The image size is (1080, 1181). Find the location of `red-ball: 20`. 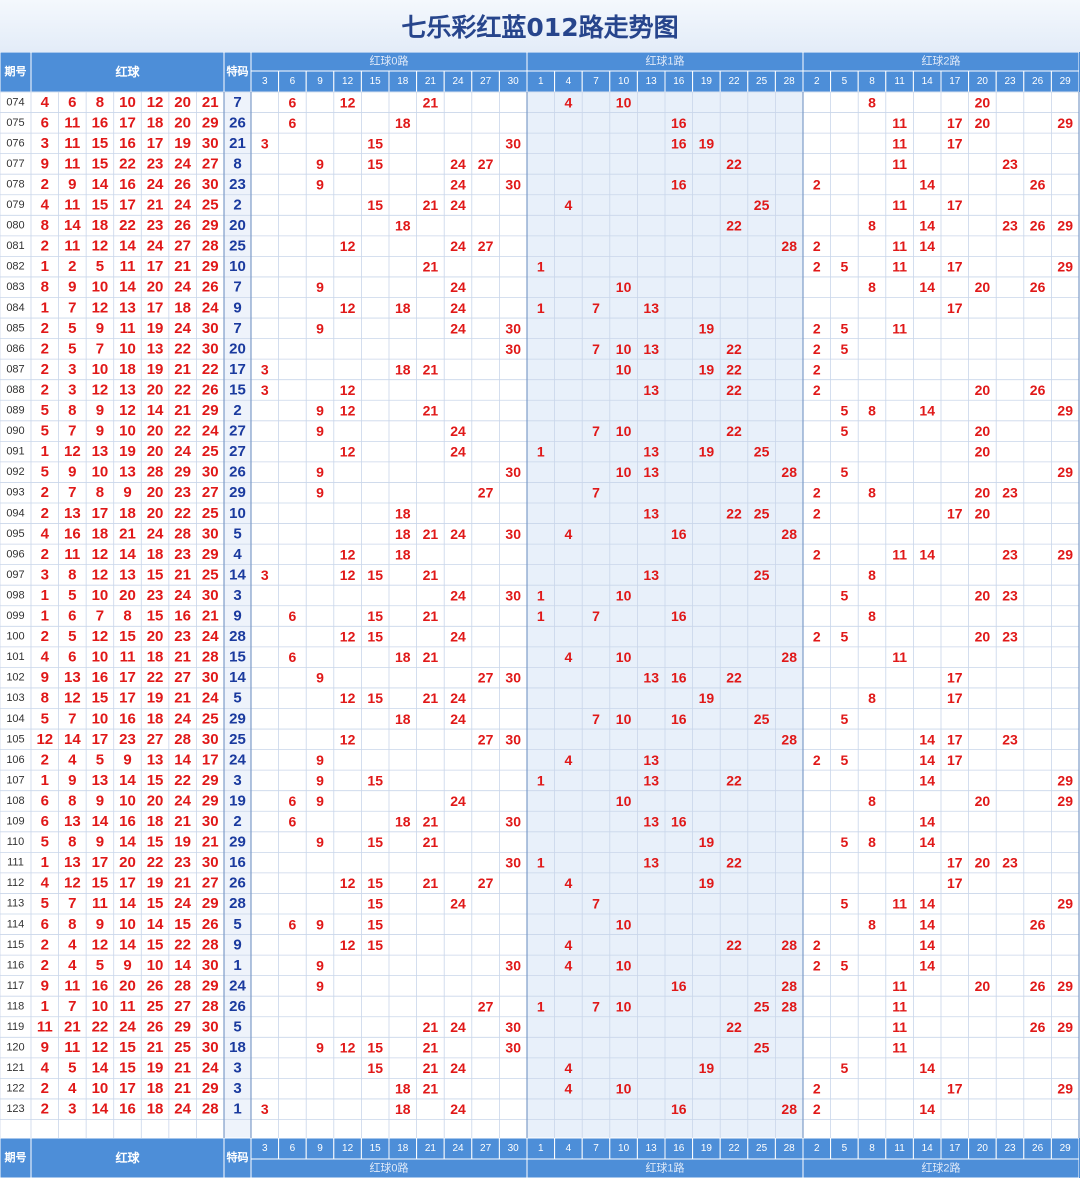

red-ball: 20 is located at coordinates (155, 287).